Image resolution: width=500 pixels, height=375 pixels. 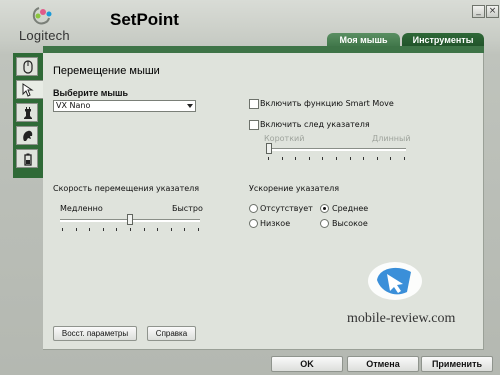 What do you see at coordinates (81, 208) in the screenshot?
I see `speed-min-label: Медленно` at bounding box center [81, 208].